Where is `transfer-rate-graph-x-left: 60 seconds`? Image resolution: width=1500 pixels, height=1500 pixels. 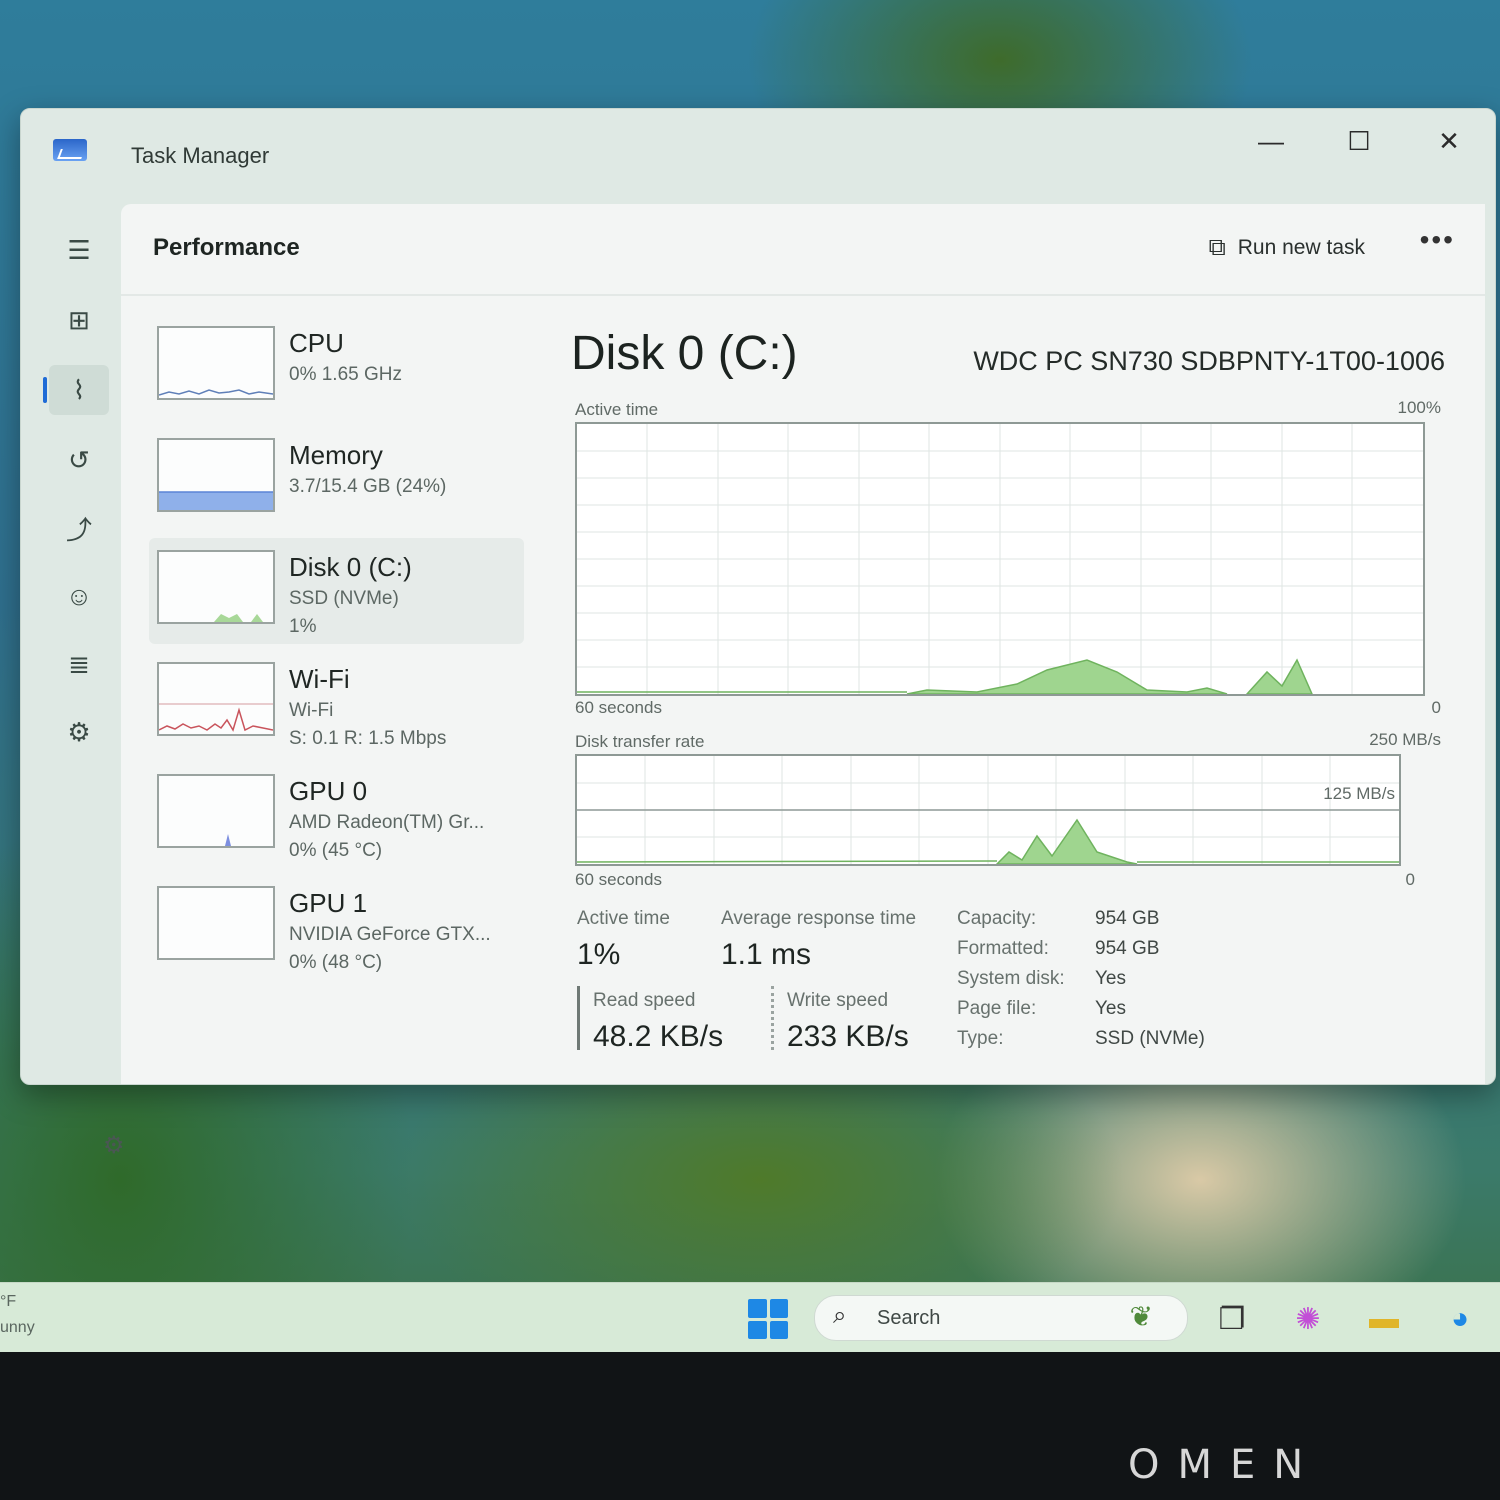
transfer-rate-graph-x-left: 60 seconds is located at coordinates (618, 879).